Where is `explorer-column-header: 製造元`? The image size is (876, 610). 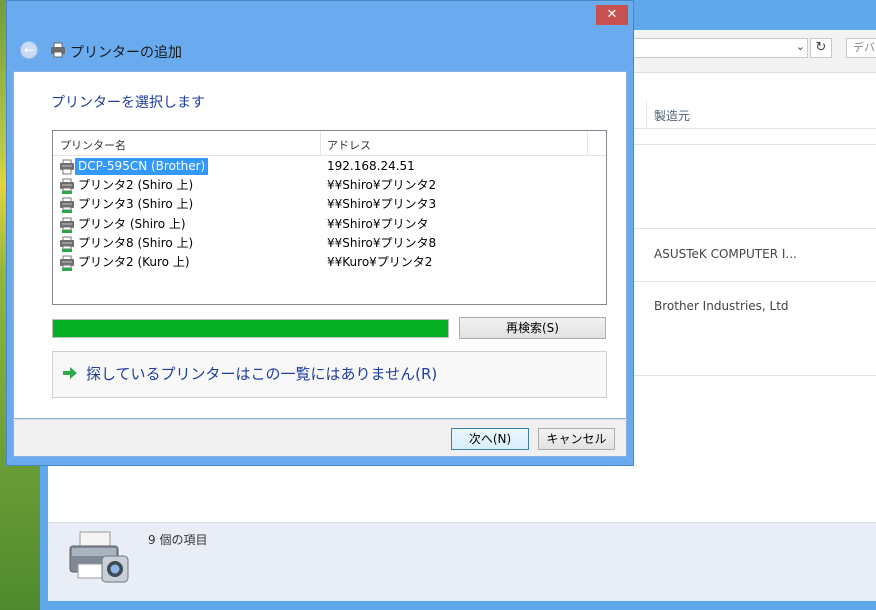 explorer-column-header: 製造元 is located at coordinates (753, 114).